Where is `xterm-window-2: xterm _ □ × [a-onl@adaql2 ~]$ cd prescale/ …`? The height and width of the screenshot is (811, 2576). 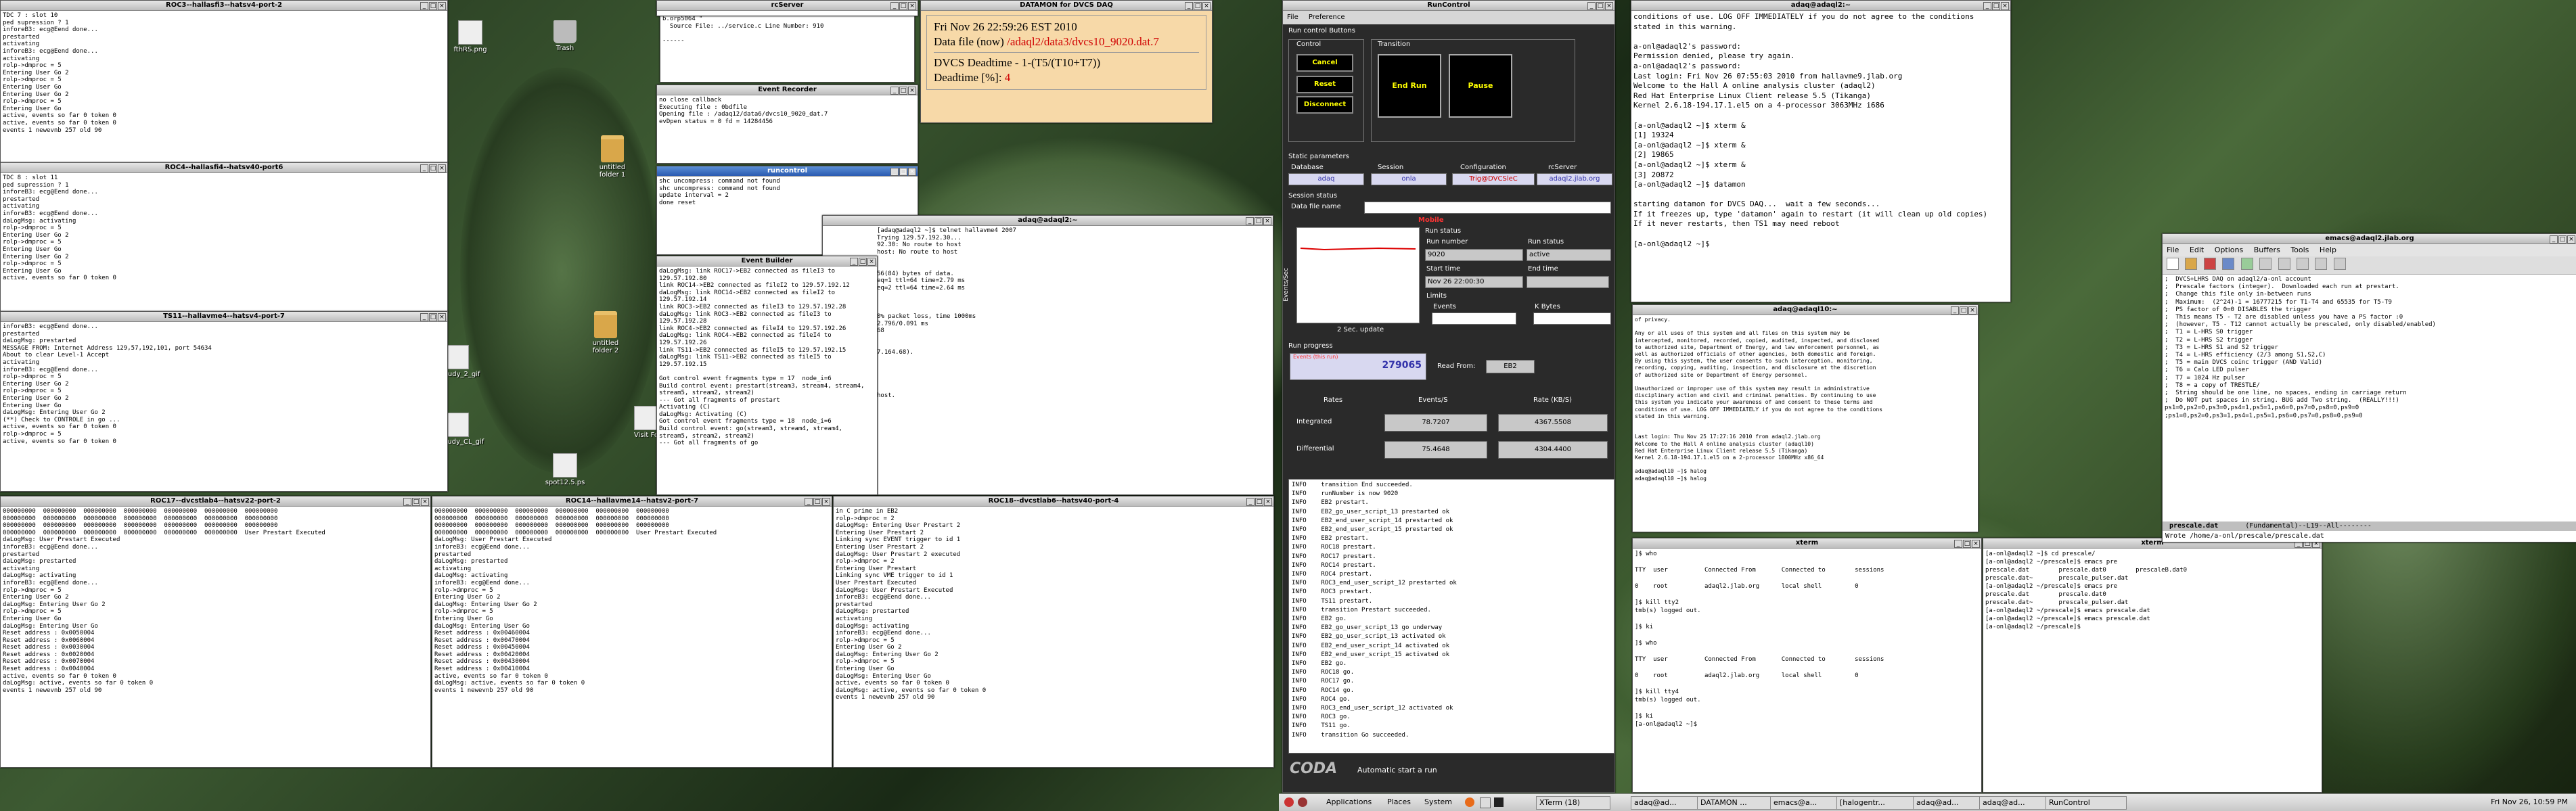 xterm-window-2: xterm _ □ × [a-onl@adaql2 ~]$ cd prescale/ … is located at coordinates (2152, 665).